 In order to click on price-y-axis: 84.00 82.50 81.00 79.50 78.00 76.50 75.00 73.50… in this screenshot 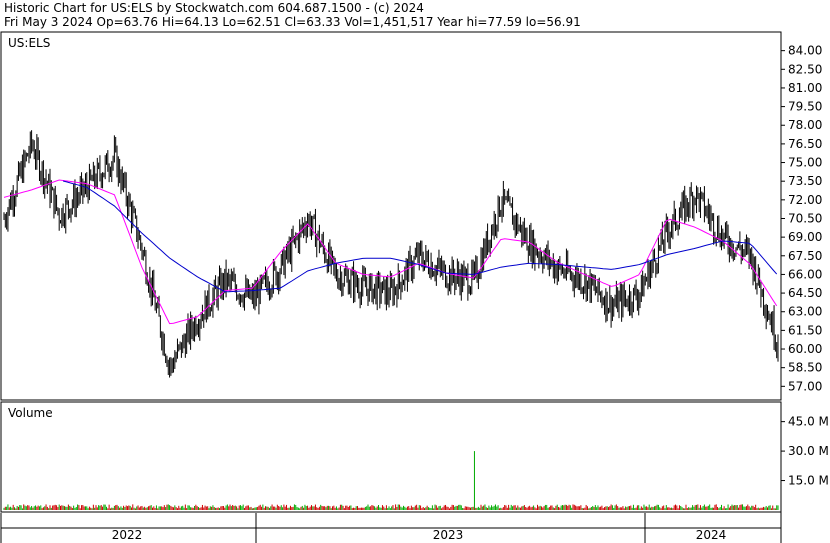, I will do `click(801, 218)`.